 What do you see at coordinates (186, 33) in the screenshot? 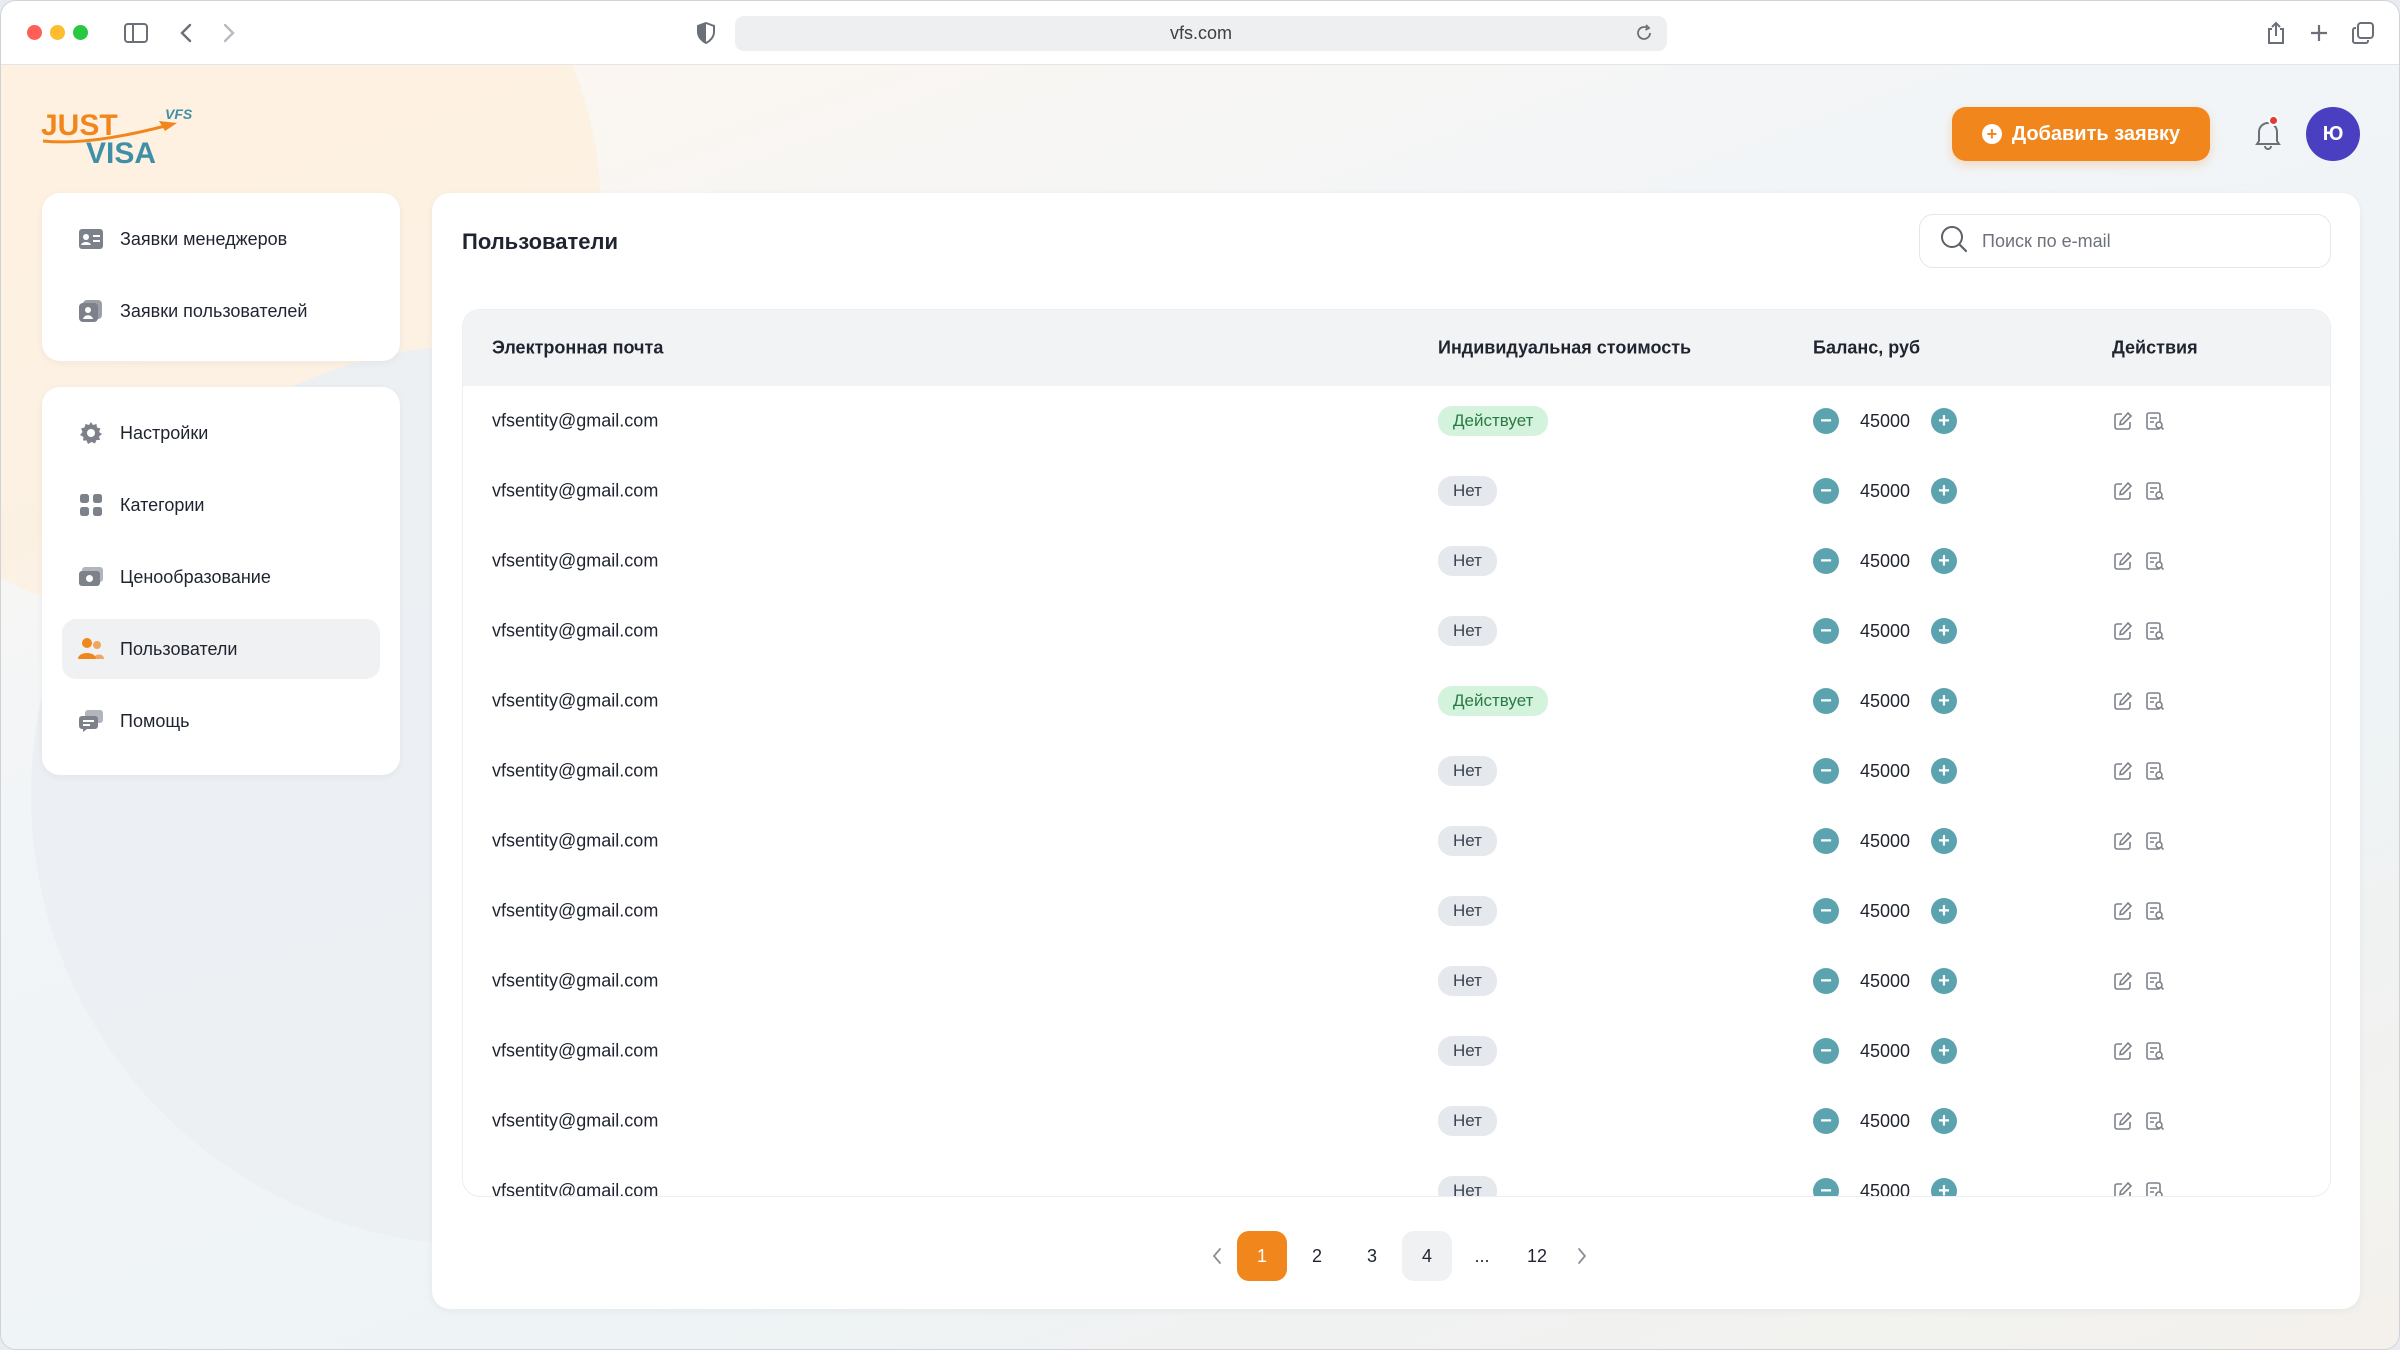
I see `back-icon` at bounding box center [186, 33].